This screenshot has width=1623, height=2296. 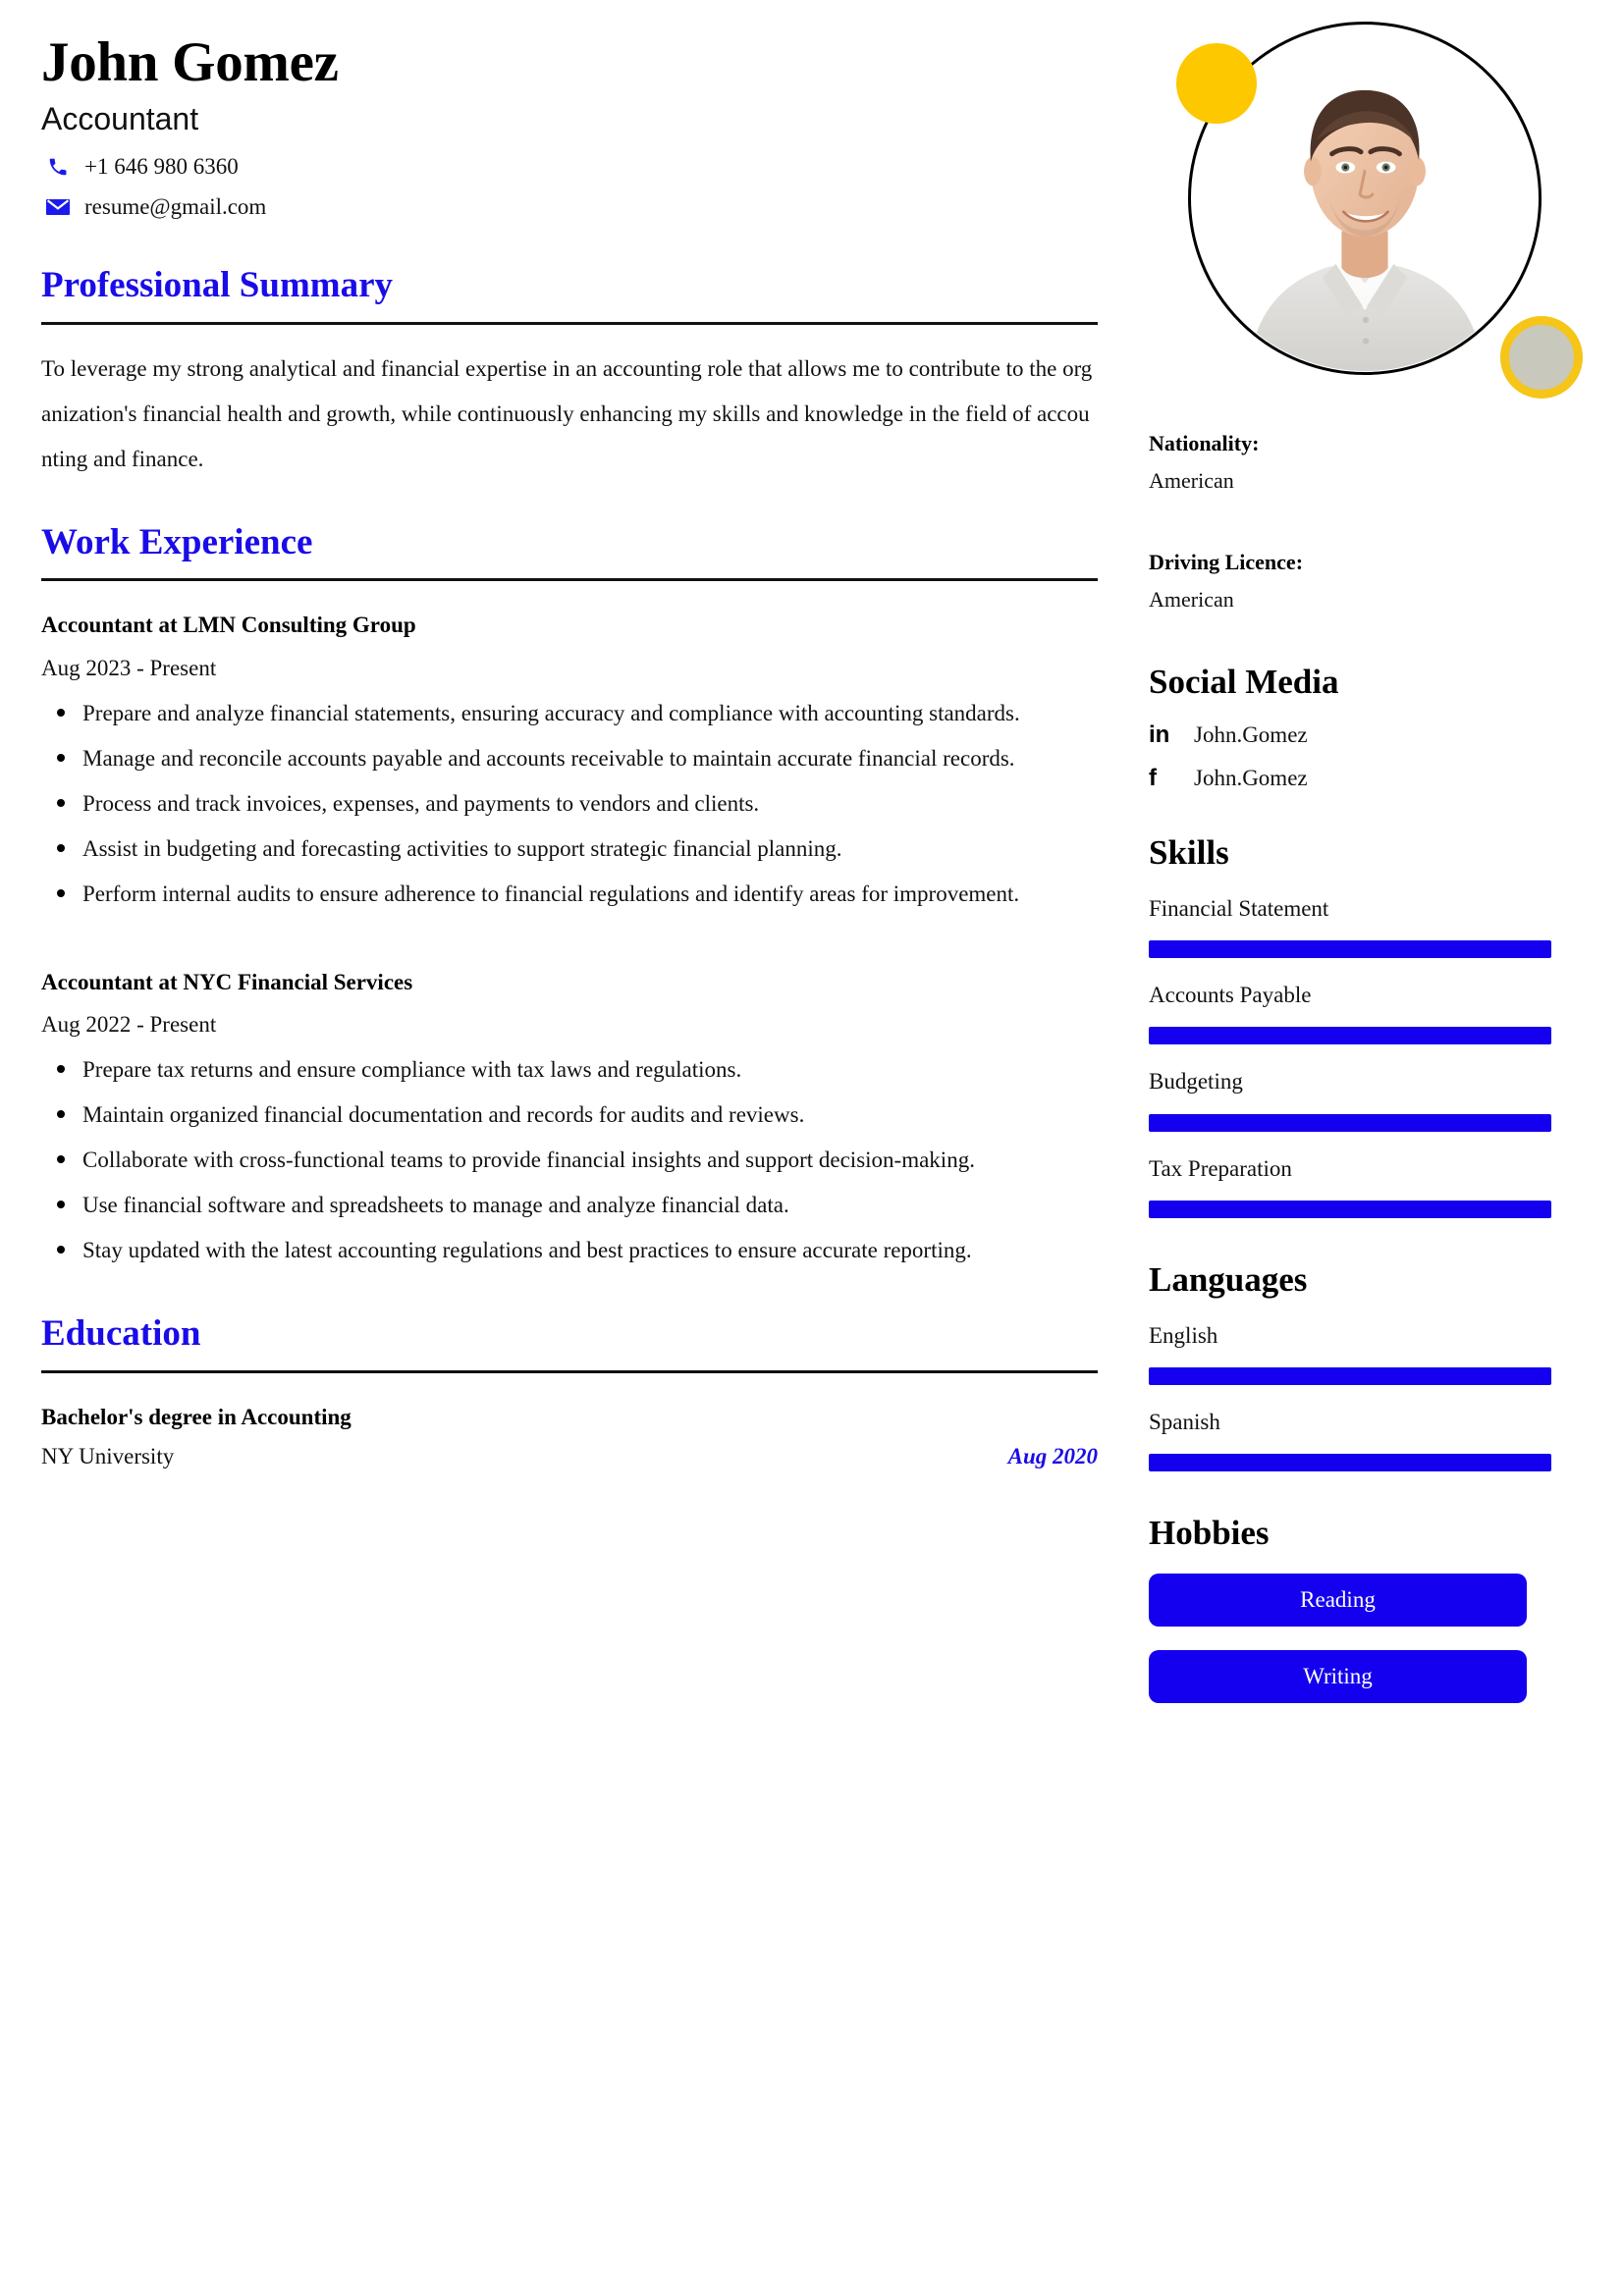 I want to click on nationality-label: Nationality:, so click(x=1204, y=443).